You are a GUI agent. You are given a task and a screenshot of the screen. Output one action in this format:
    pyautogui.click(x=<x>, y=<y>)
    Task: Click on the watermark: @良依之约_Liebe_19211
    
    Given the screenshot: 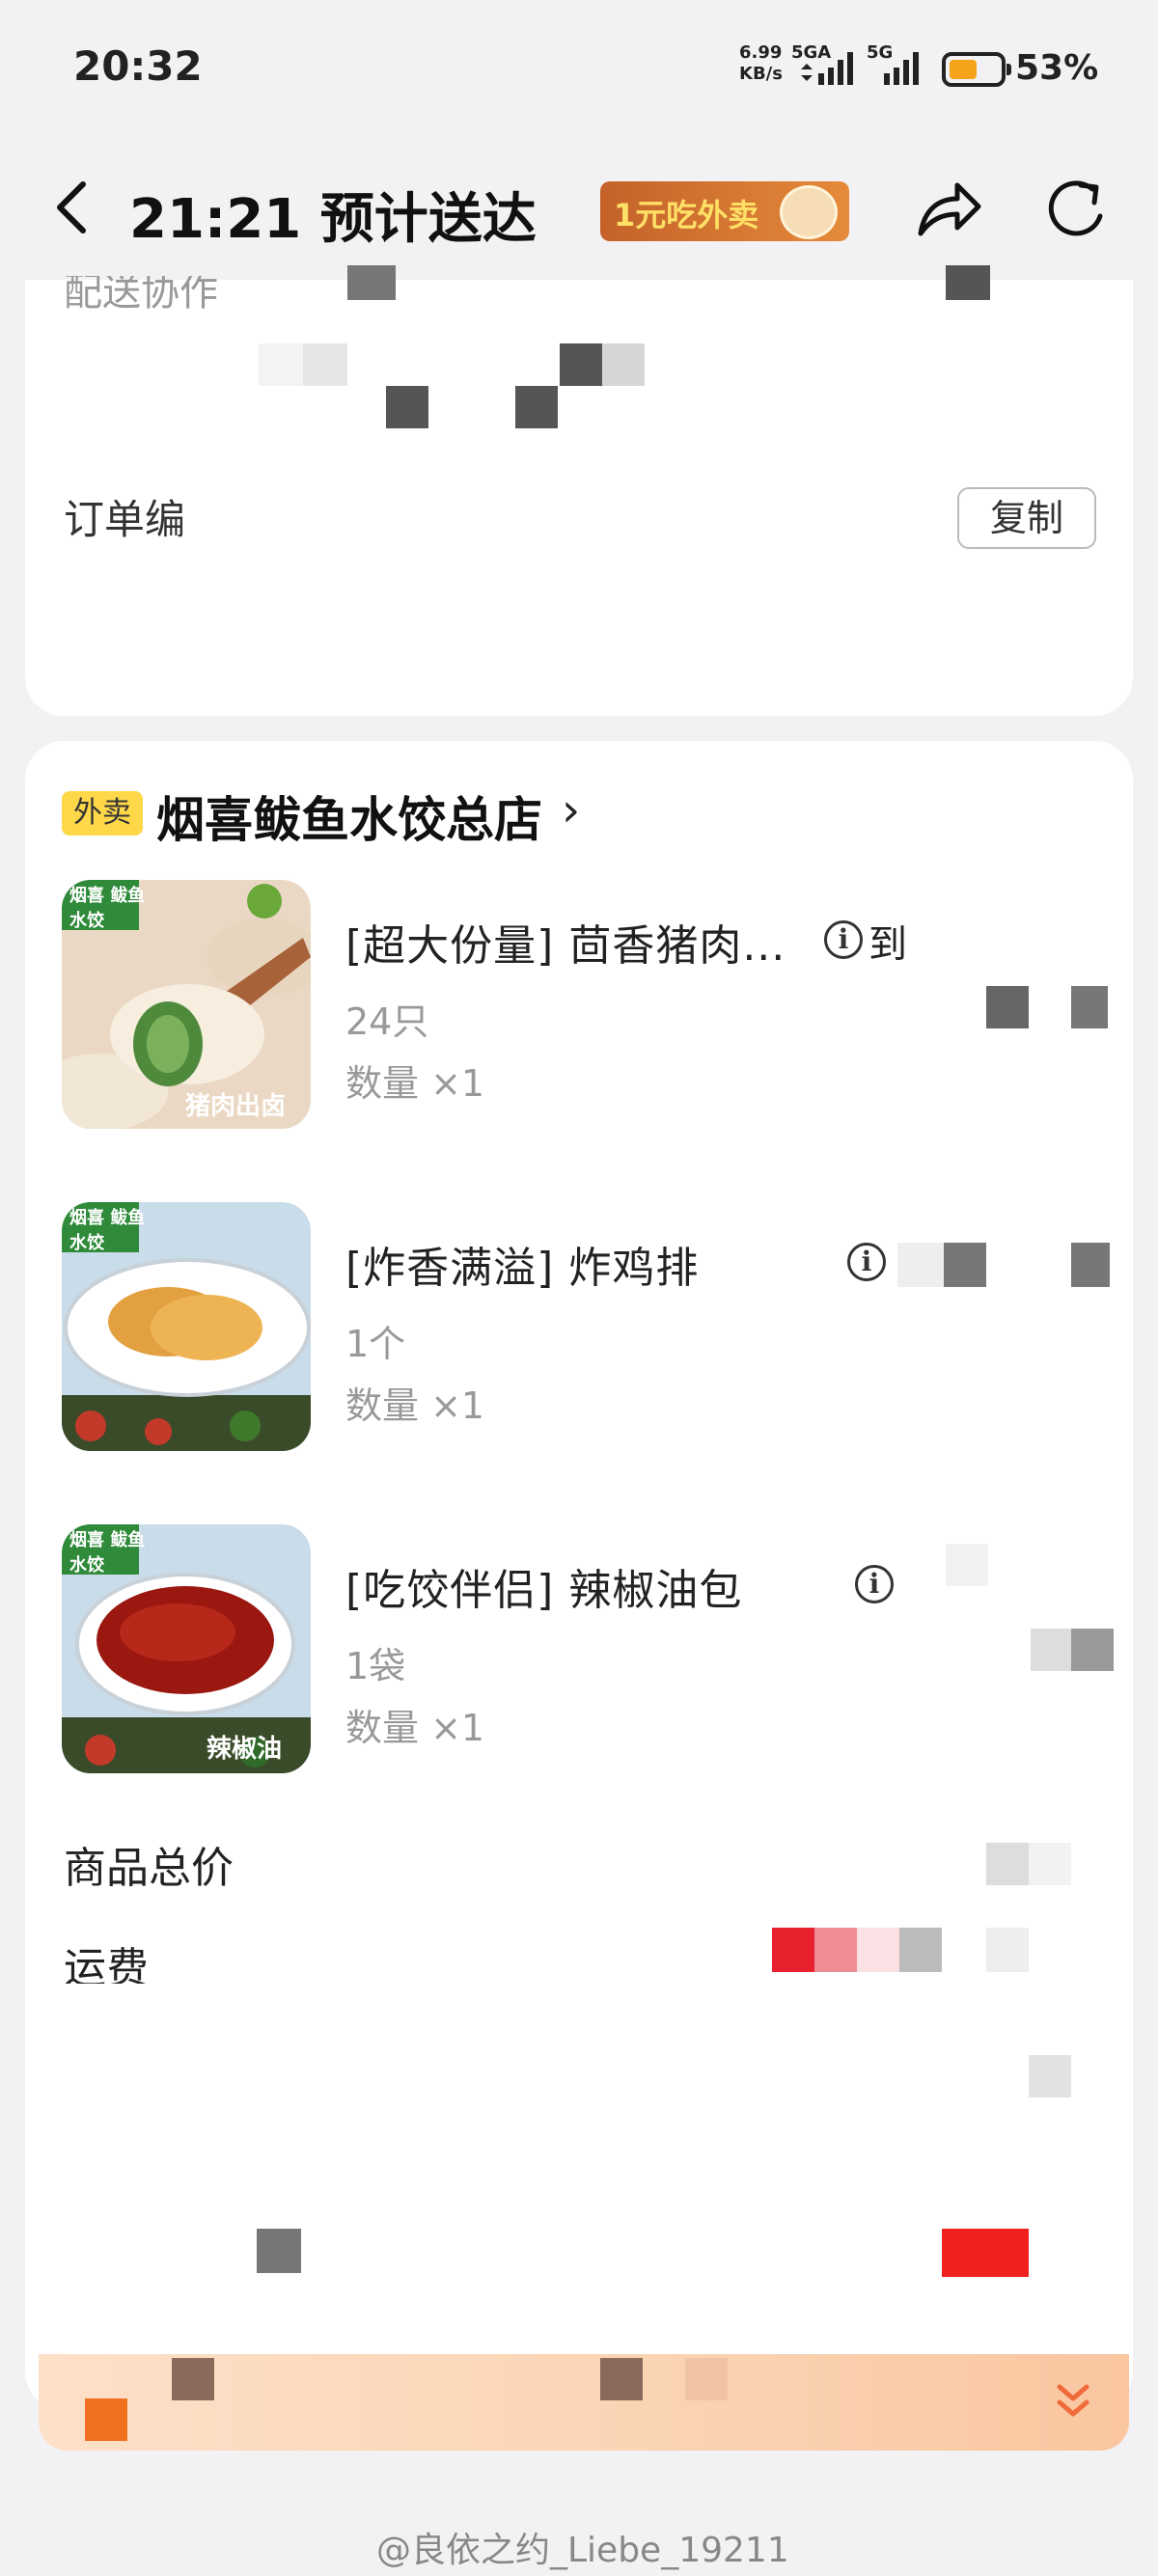 What is the action you would take?
    pyautogui.click(x=582, y=2550)
    